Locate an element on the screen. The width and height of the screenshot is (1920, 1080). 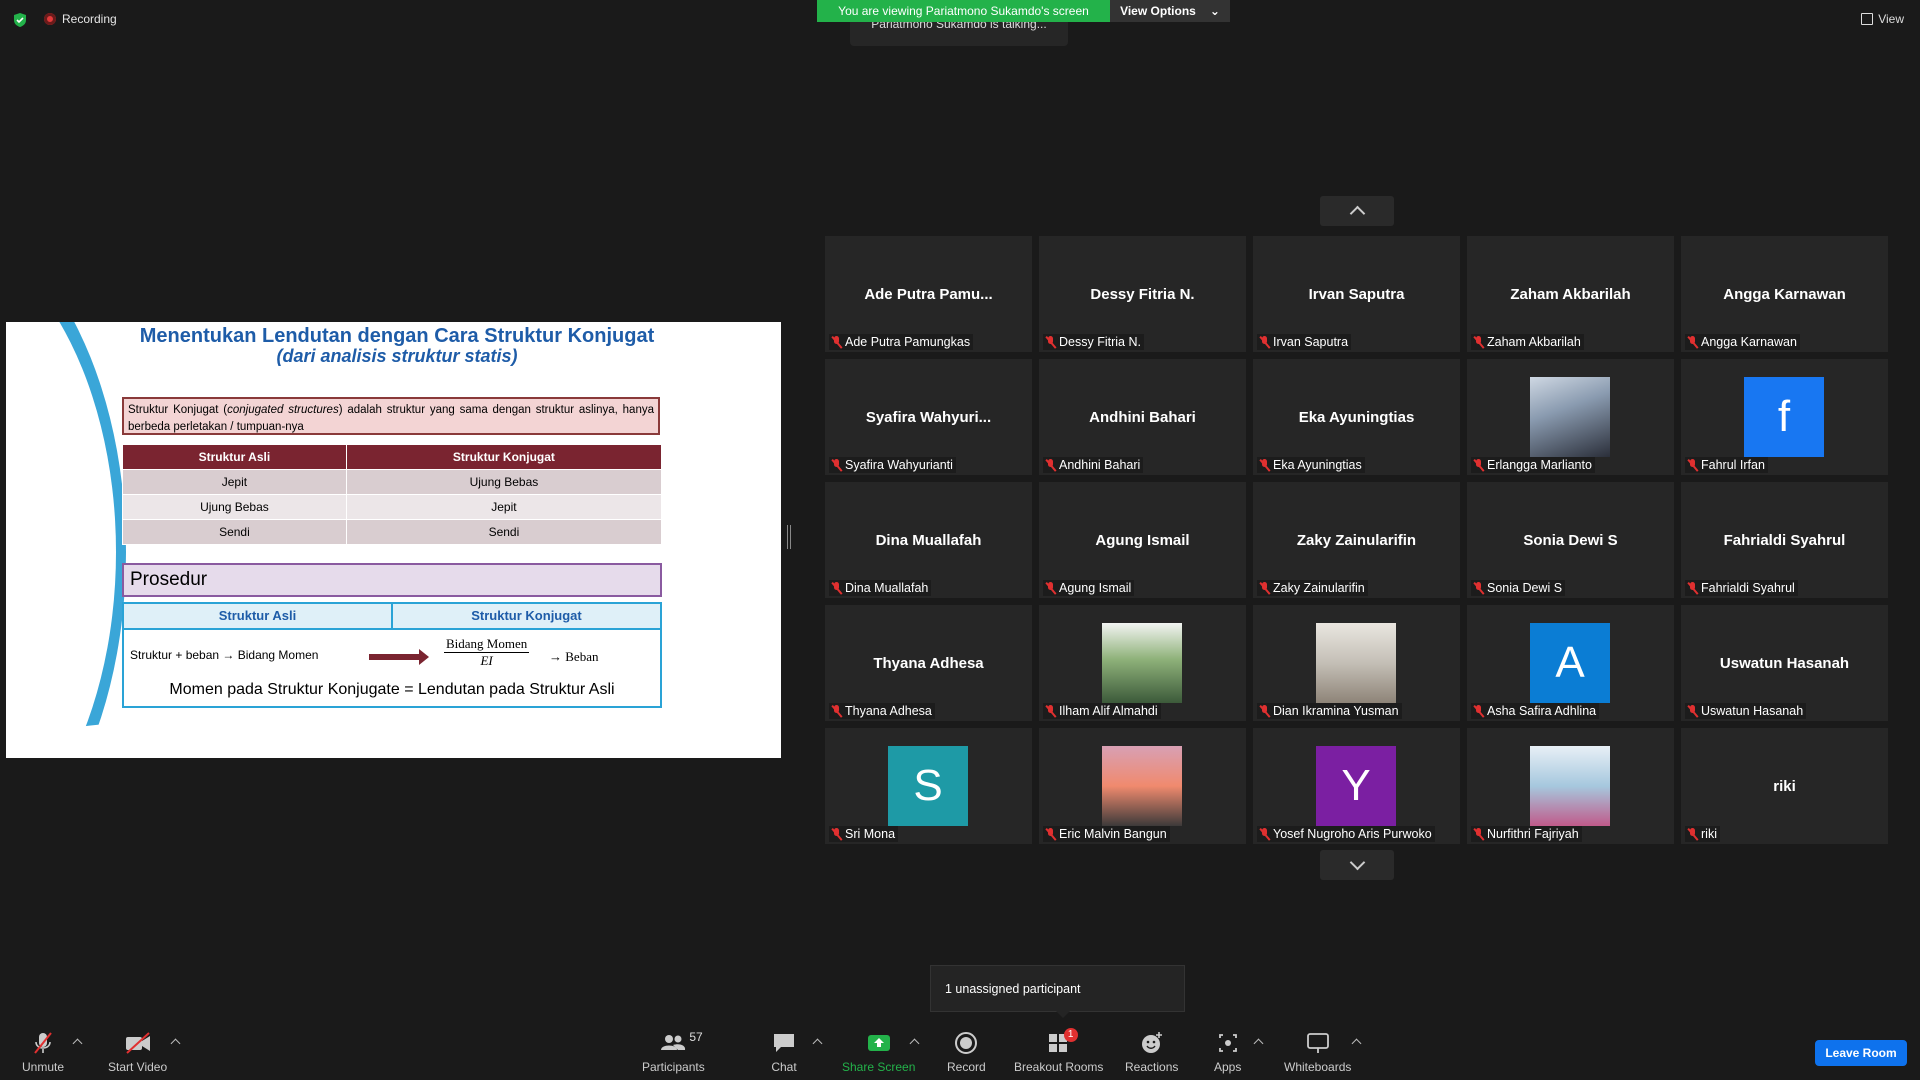
participant-tile: Dina Muallafah Dina Muallafah is located at coordinates (928, 540).